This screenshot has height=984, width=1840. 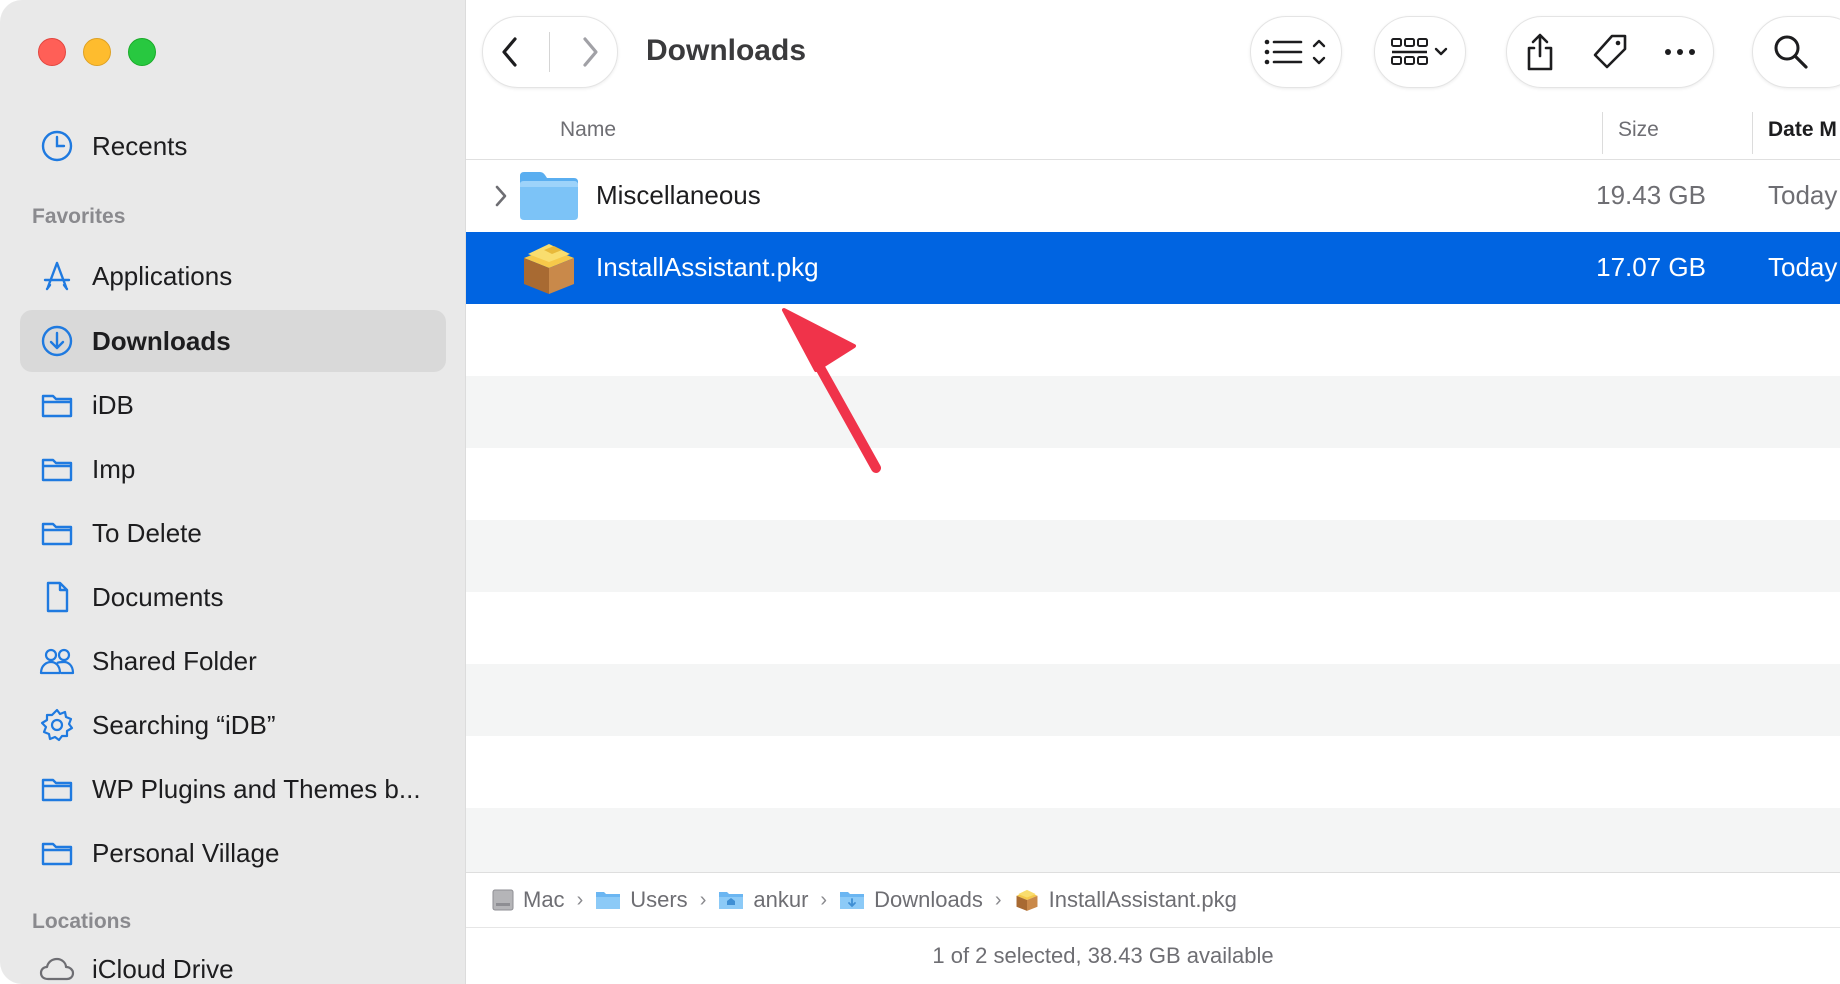 I want to click on toolbar: Downloads, so click(x=1153, y=53).